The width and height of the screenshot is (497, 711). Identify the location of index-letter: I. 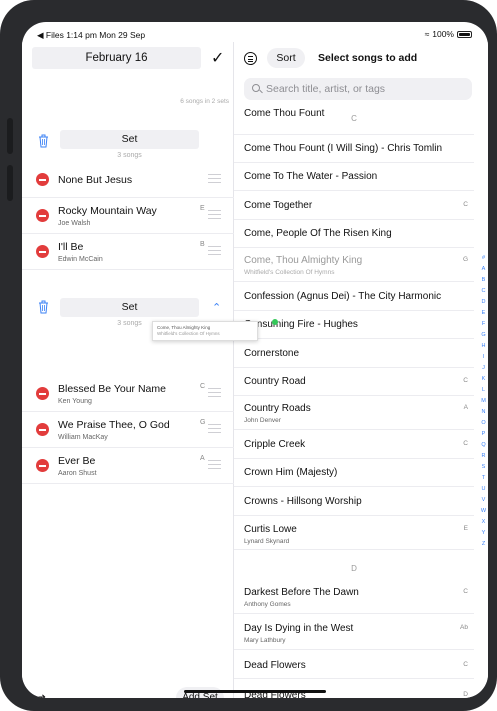
(483, 357).